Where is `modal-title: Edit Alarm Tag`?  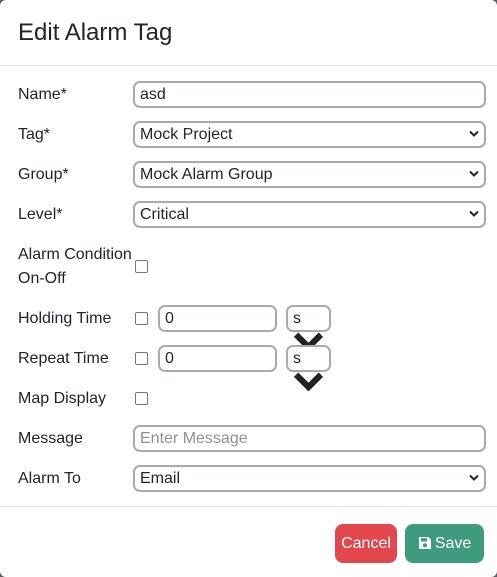 modal-title: Edit Alarm Tag is located at coordinates (95, 32).